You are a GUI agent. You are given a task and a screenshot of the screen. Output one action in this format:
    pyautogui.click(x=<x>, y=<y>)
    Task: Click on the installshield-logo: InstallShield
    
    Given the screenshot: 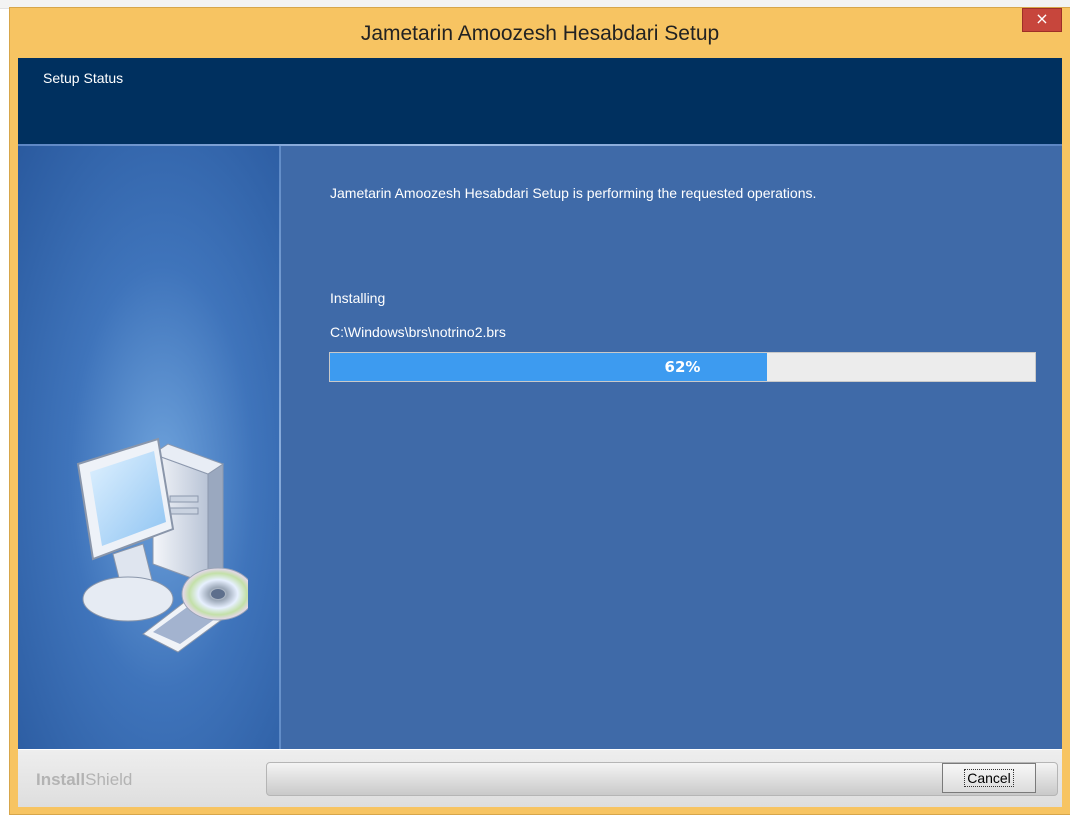 What is the action you would take?
    pyautogui.click(x=84, y=780)
    